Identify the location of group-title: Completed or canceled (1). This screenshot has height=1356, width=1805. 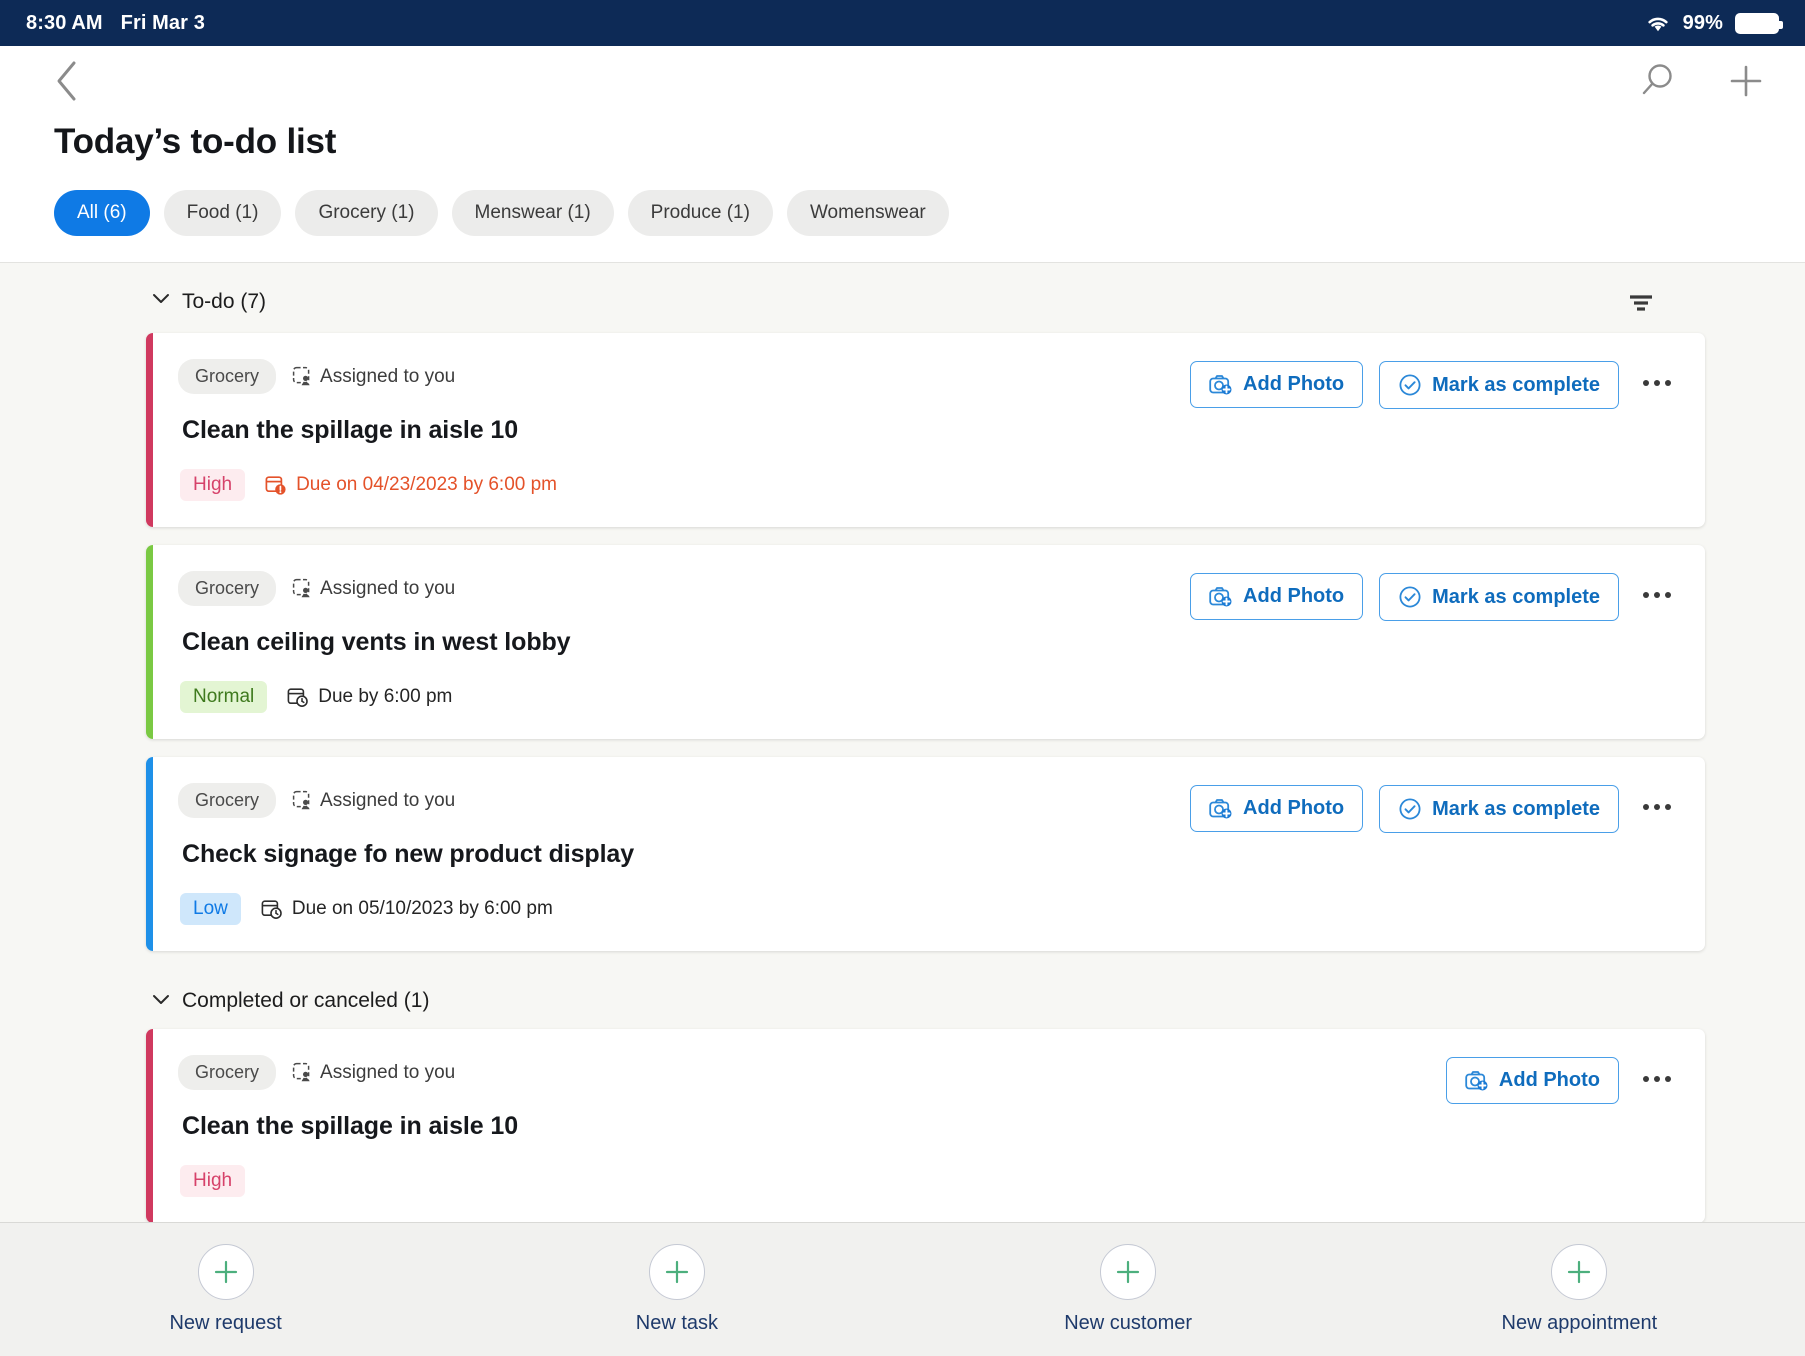
(306, 1000).